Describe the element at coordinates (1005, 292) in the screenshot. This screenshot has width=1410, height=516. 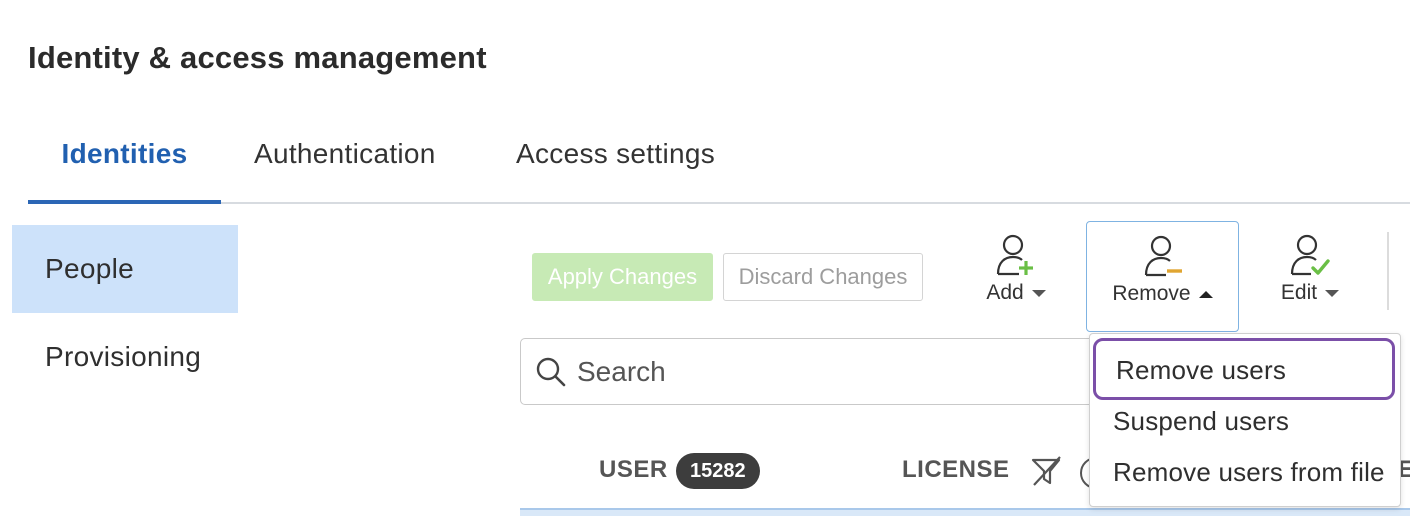
I see `add-label: Add` at that location.